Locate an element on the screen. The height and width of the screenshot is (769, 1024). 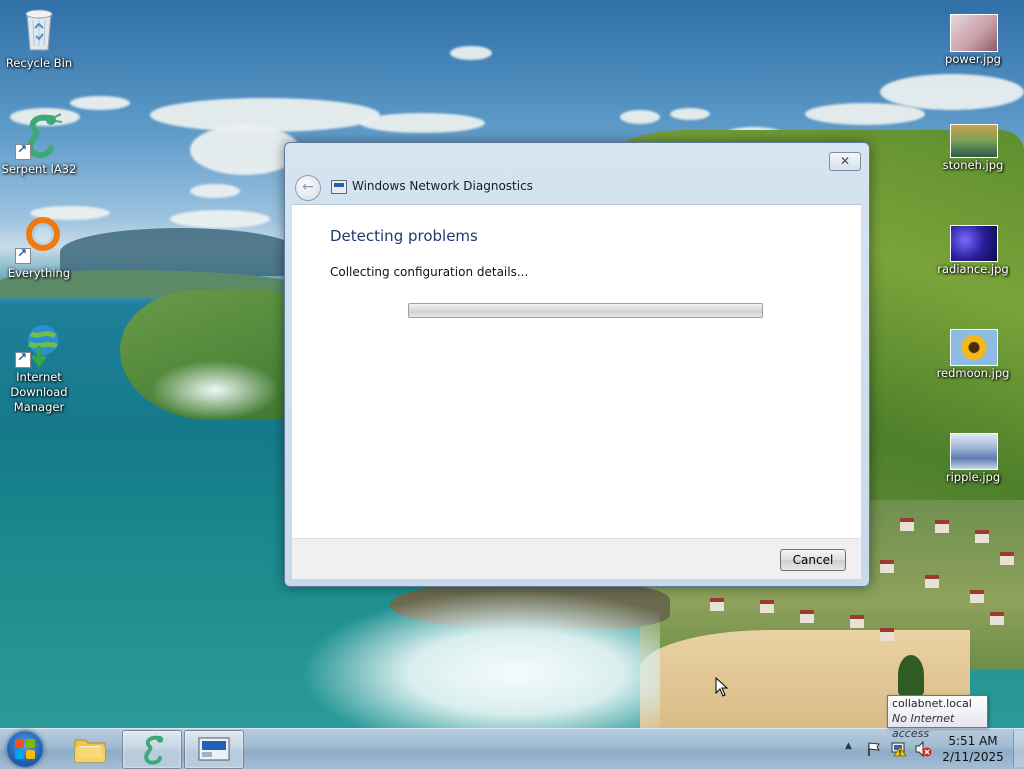
clock-date: 2/11/2025 is located at coordinates (973, 757).